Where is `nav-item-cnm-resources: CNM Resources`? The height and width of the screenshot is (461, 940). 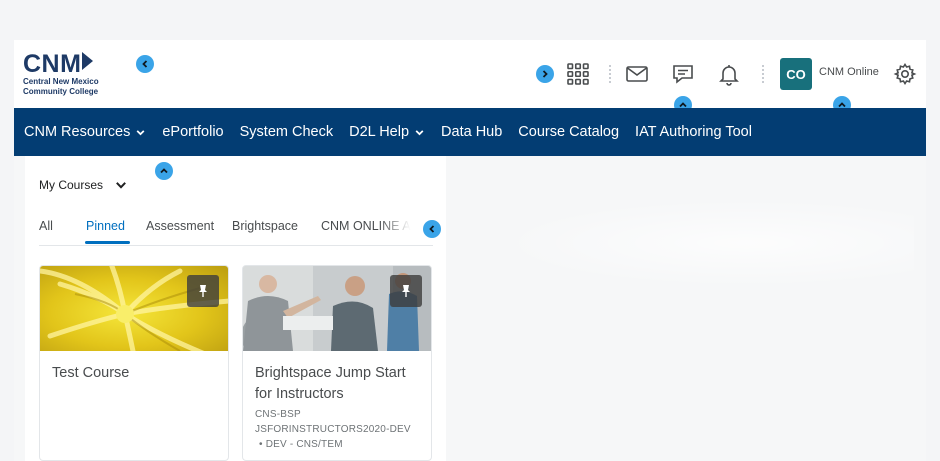
nav-item-cnm-resources: CNM Resources is located at coordinates (85, 132).